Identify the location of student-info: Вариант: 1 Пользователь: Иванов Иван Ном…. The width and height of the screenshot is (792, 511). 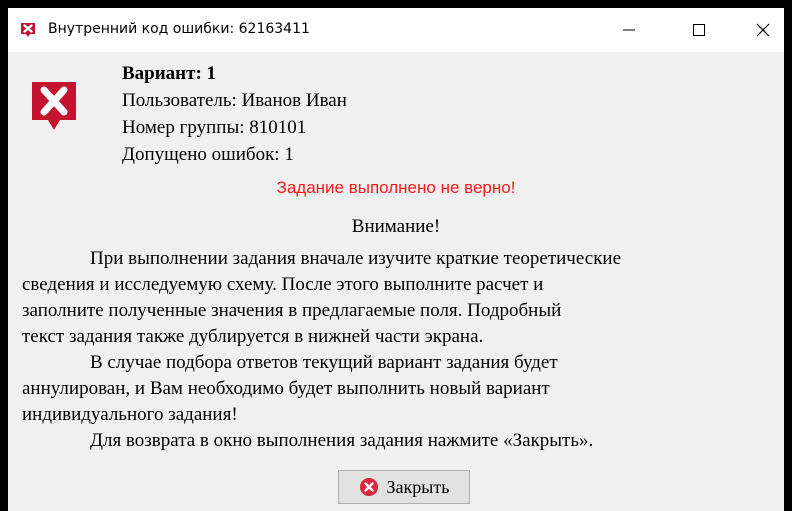
(234, 114).